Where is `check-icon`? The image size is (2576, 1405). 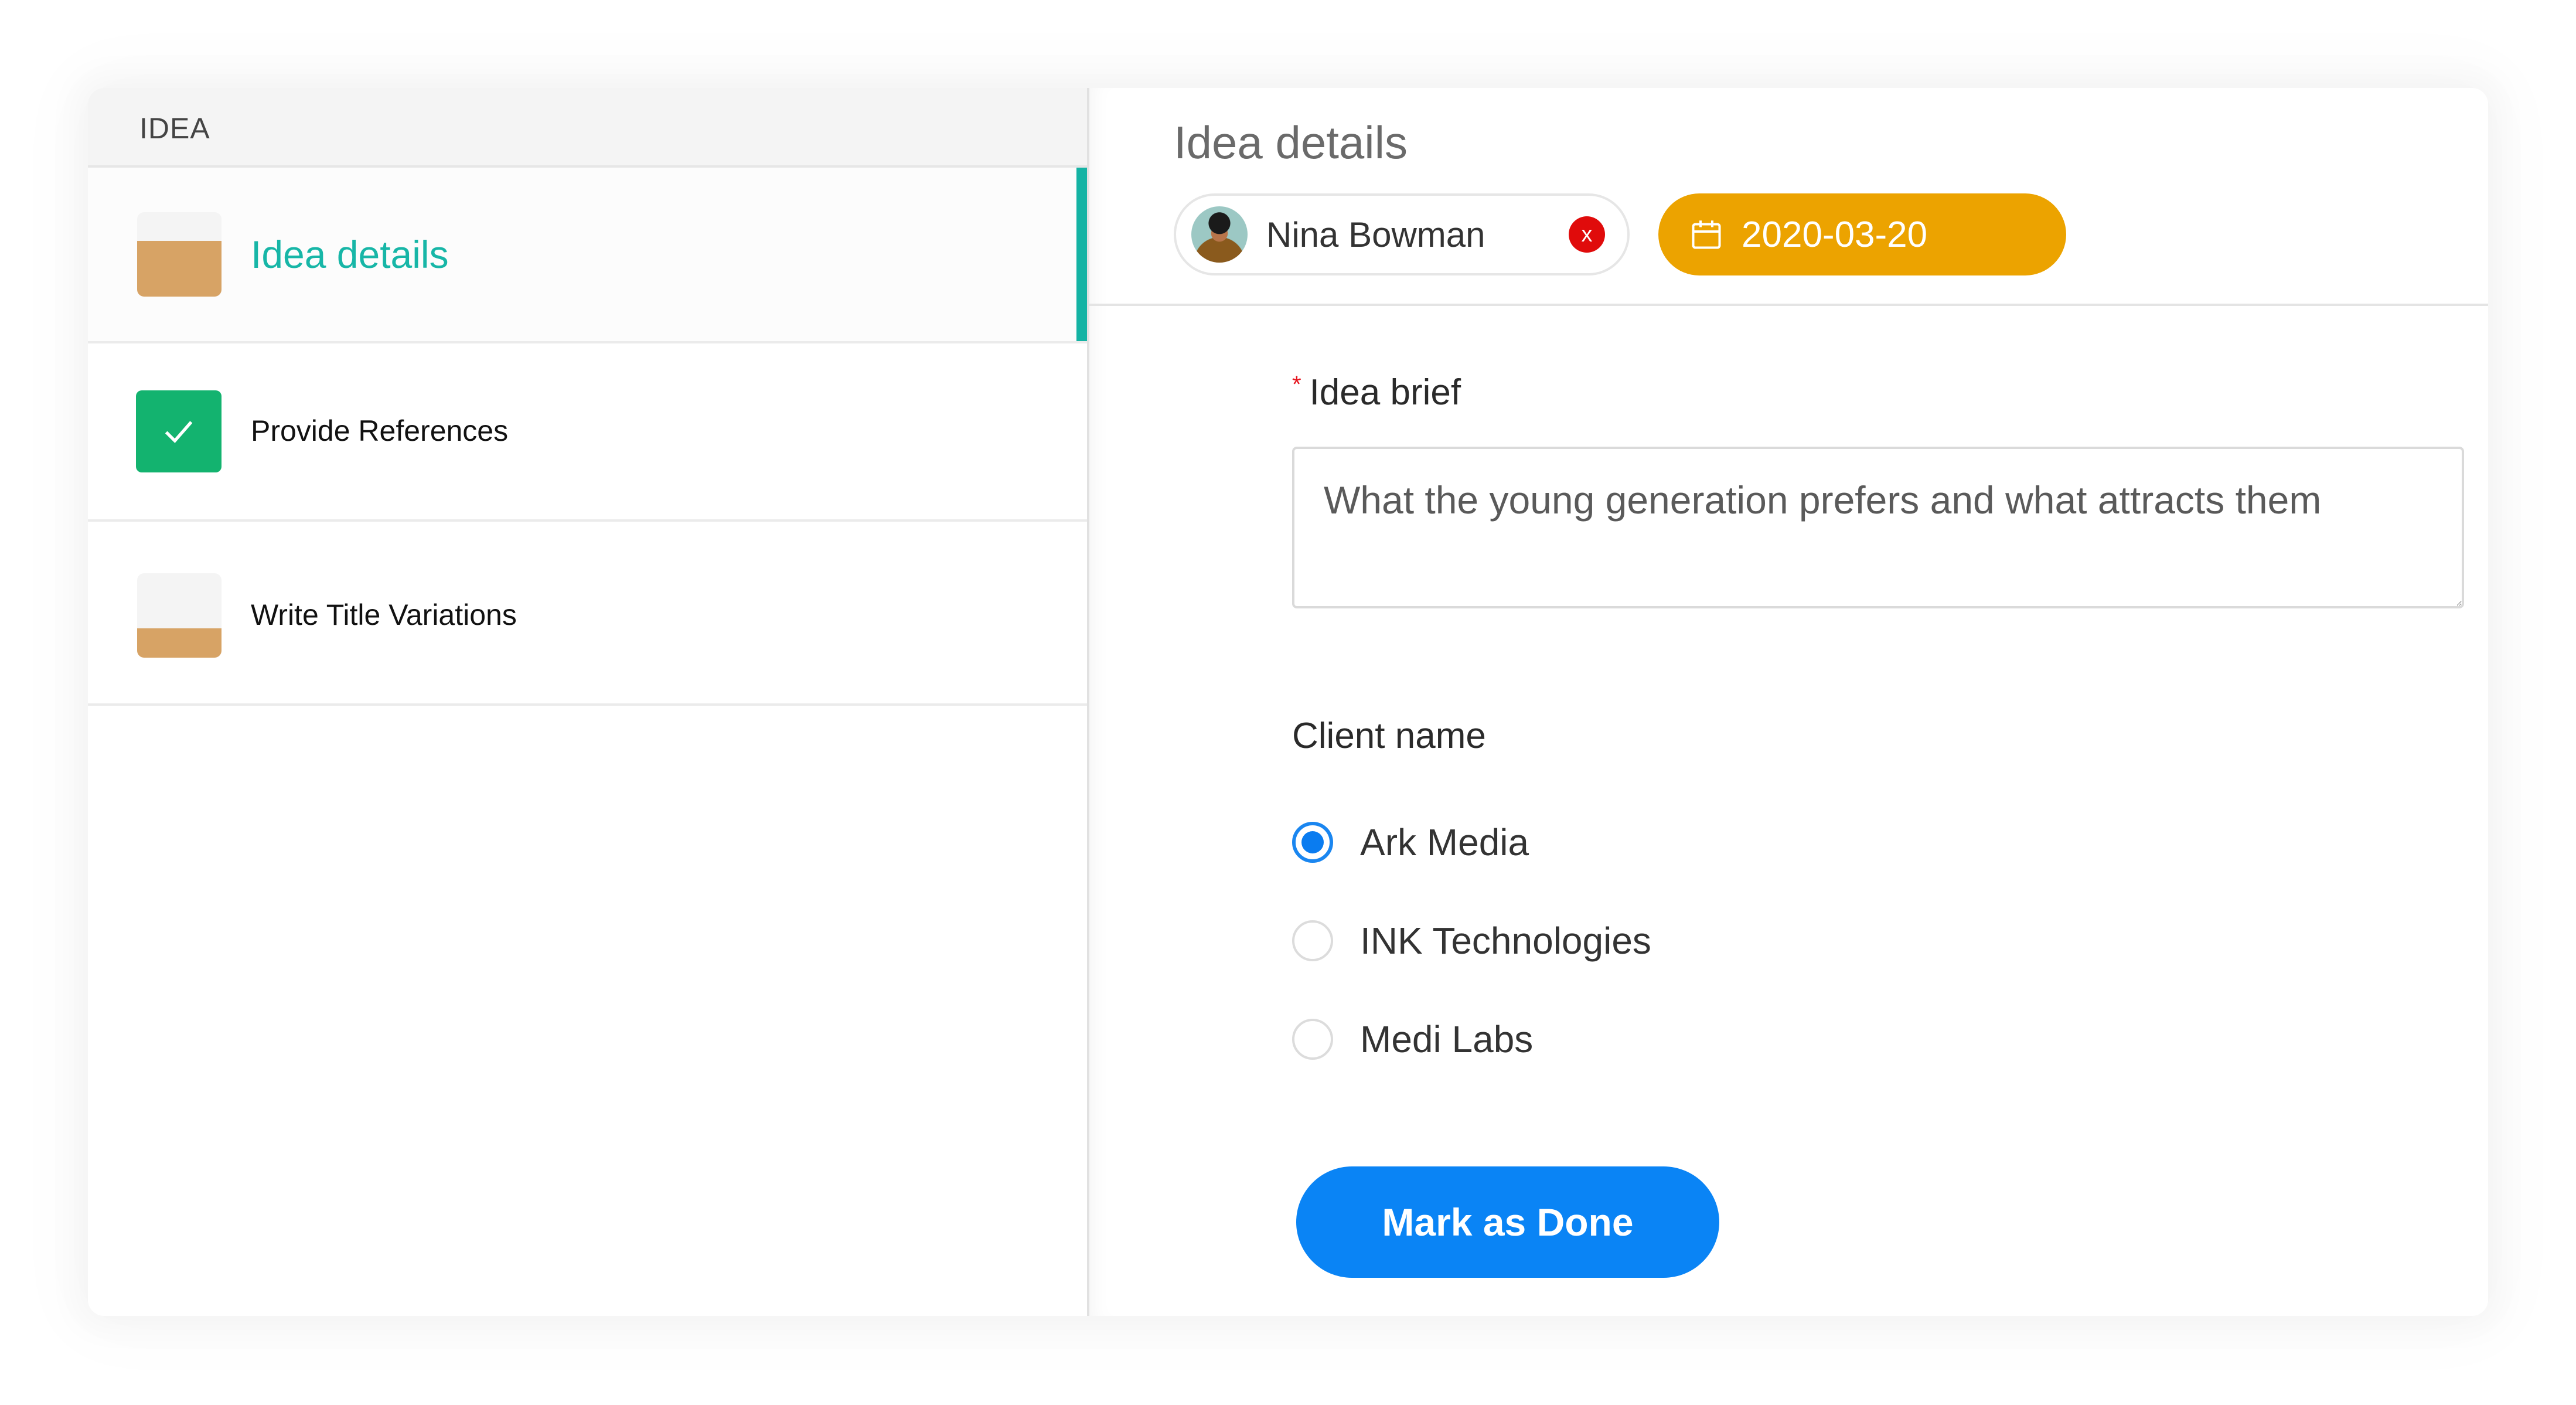
check-icon is located at coordinates (179, 431).